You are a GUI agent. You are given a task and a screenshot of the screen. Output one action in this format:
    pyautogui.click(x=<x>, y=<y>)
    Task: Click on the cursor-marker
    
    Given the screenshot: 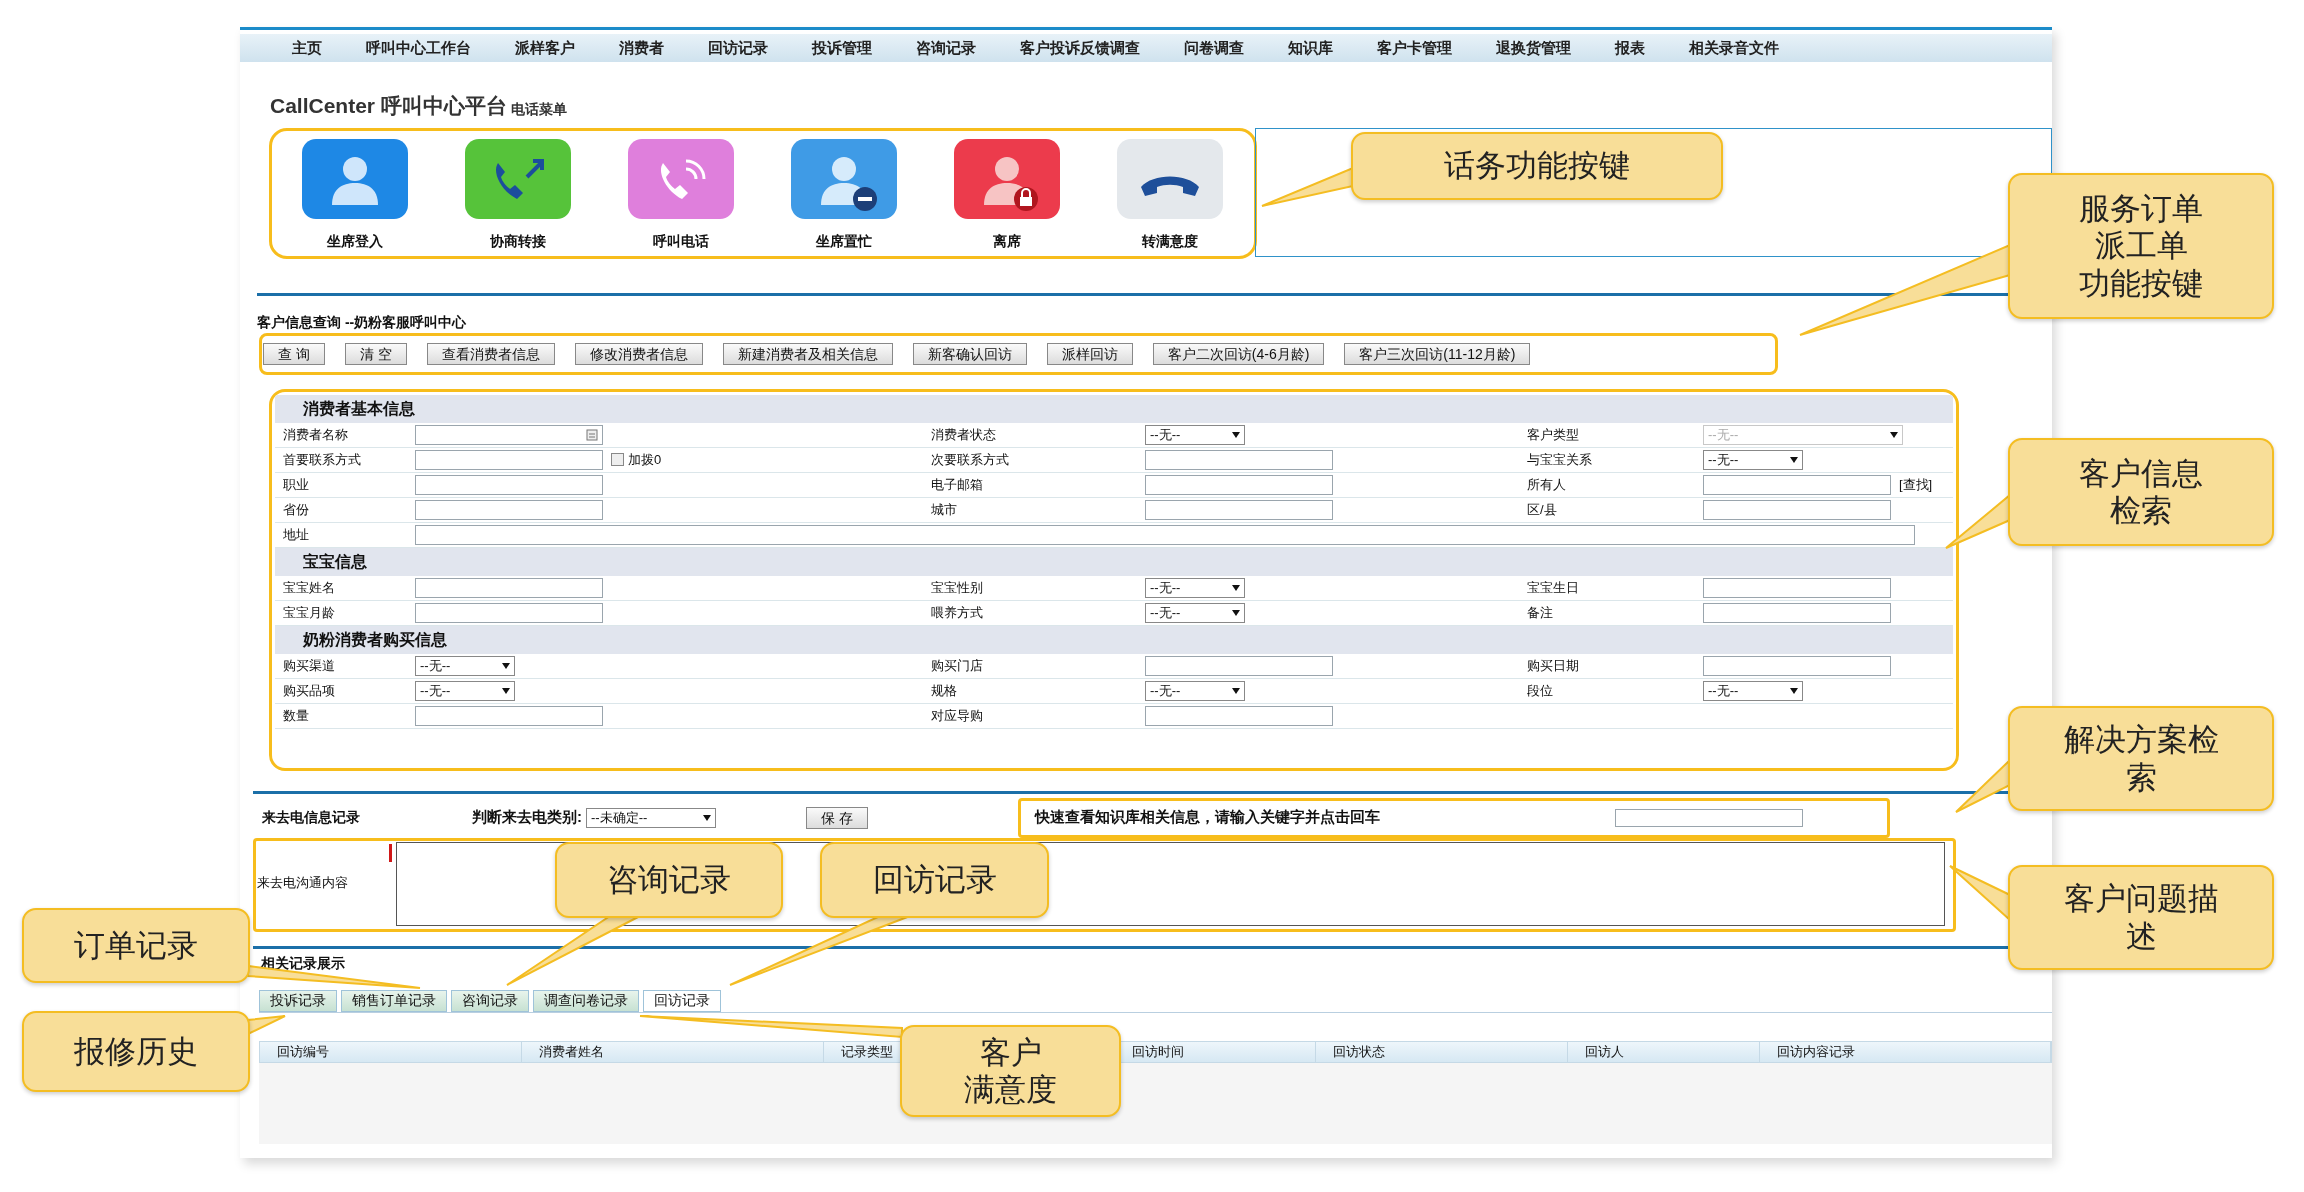 What is the action you would take?
    pyautogui.click(x=390, y=852)
    